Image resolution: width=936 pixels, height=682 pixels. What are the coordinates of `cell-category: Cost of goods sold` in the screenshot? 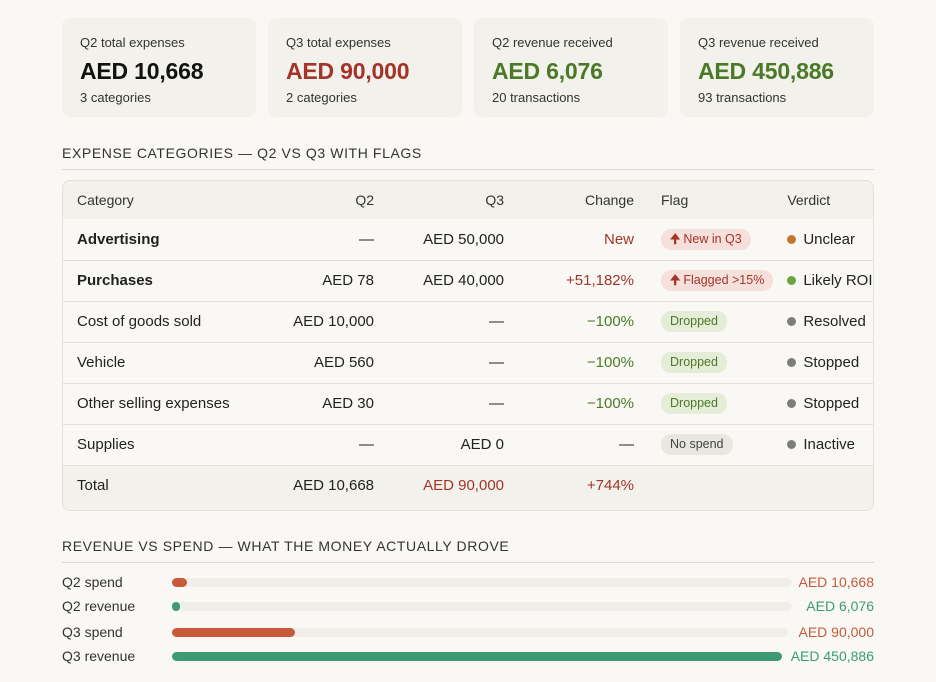 It's located at (163, 321).